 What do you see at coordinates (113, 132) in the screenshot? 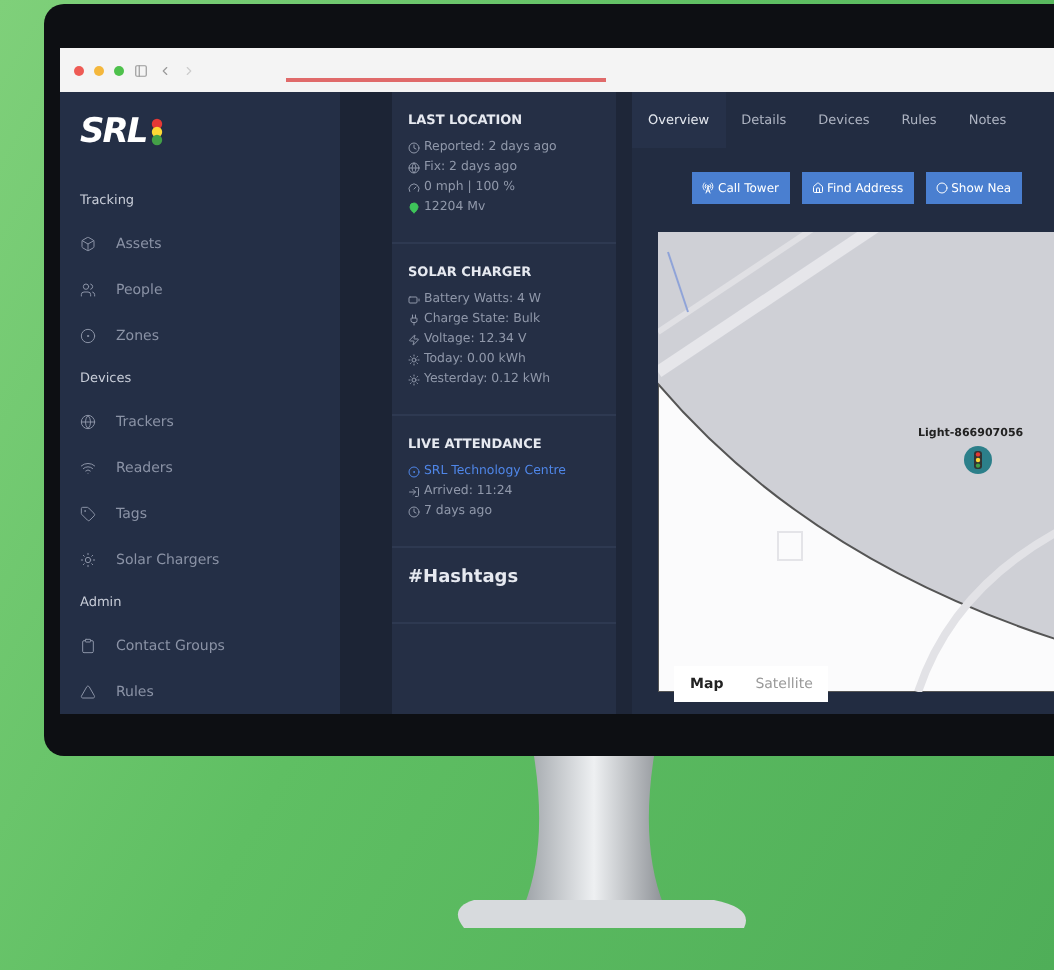
I see `logo: SRL` at bounding box center [113, 132].